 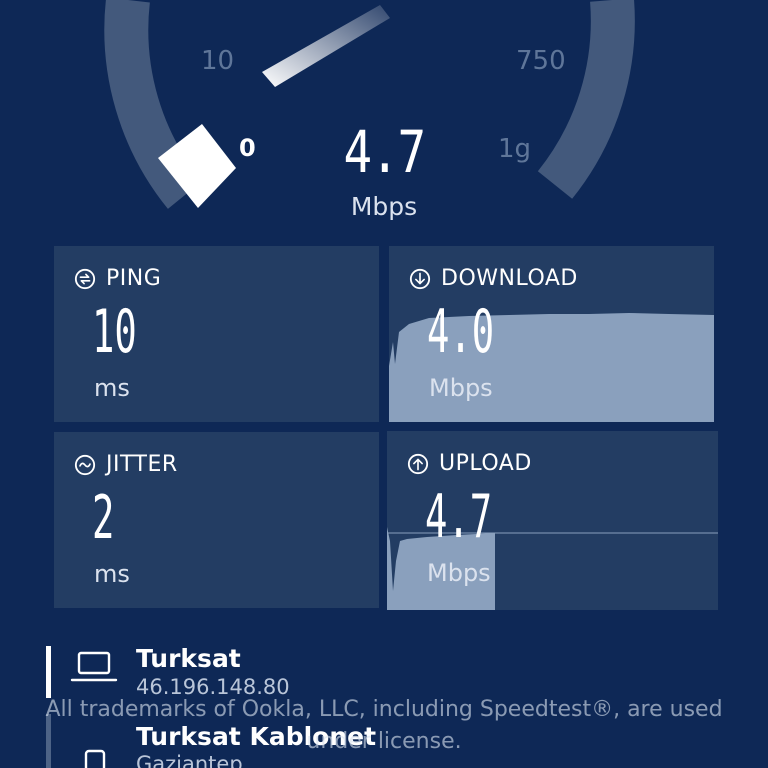 I want to click on gauge-needle, so click(x=326, y=46).